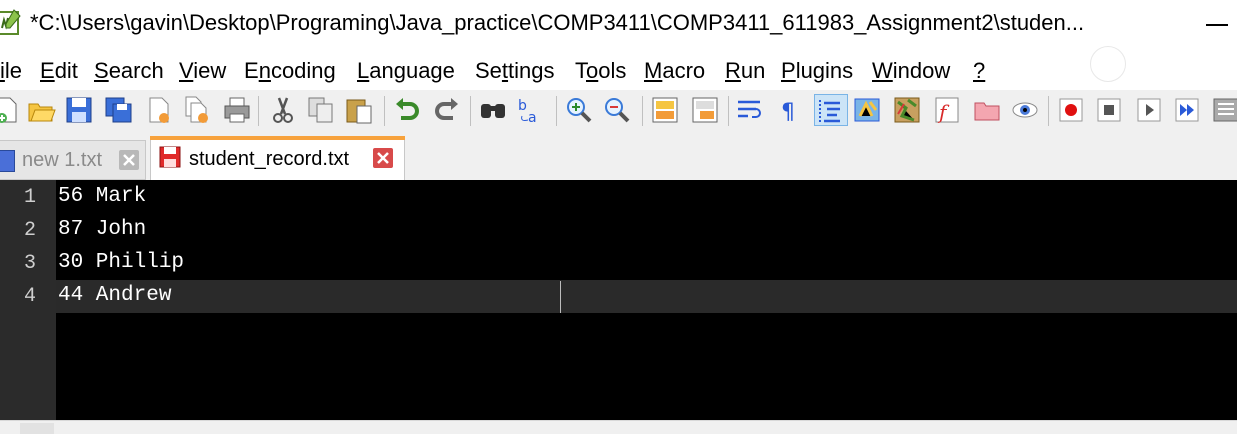  I want to click on tab-new-1: new 1.txt, so click(73, 160).